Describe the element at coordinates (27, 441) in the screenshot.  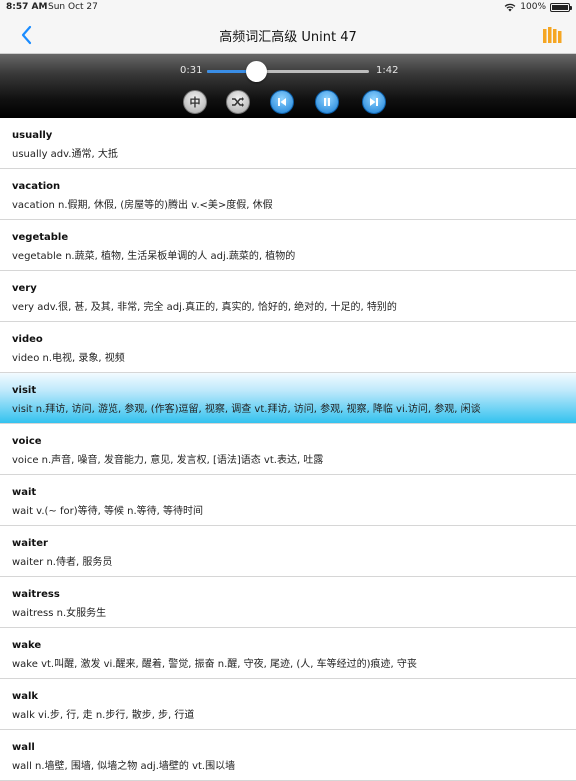
I see `word-title: voice` at that location.